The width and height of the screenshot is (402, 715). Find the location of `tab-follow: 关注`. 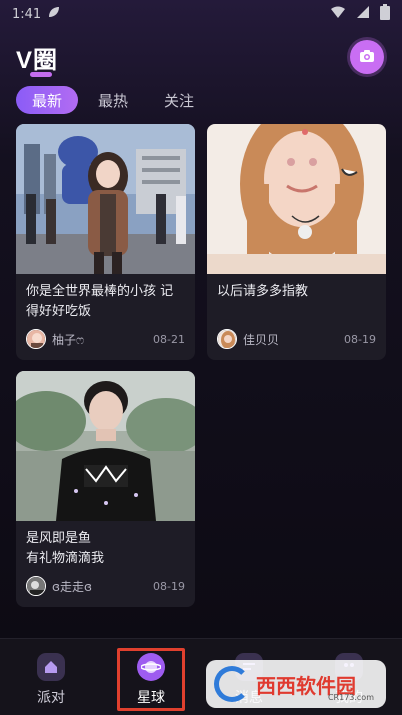

tab-follow: 关注 is located at coordinates (179, 100).